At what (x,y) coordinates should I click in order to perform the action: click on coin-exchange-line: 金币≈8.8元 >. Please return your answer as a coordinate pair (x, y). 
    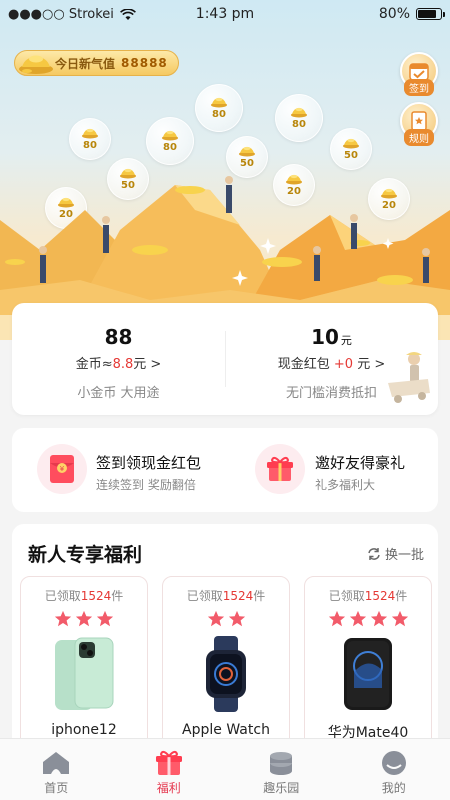
    Looking at the image, I should click on (118, 362).